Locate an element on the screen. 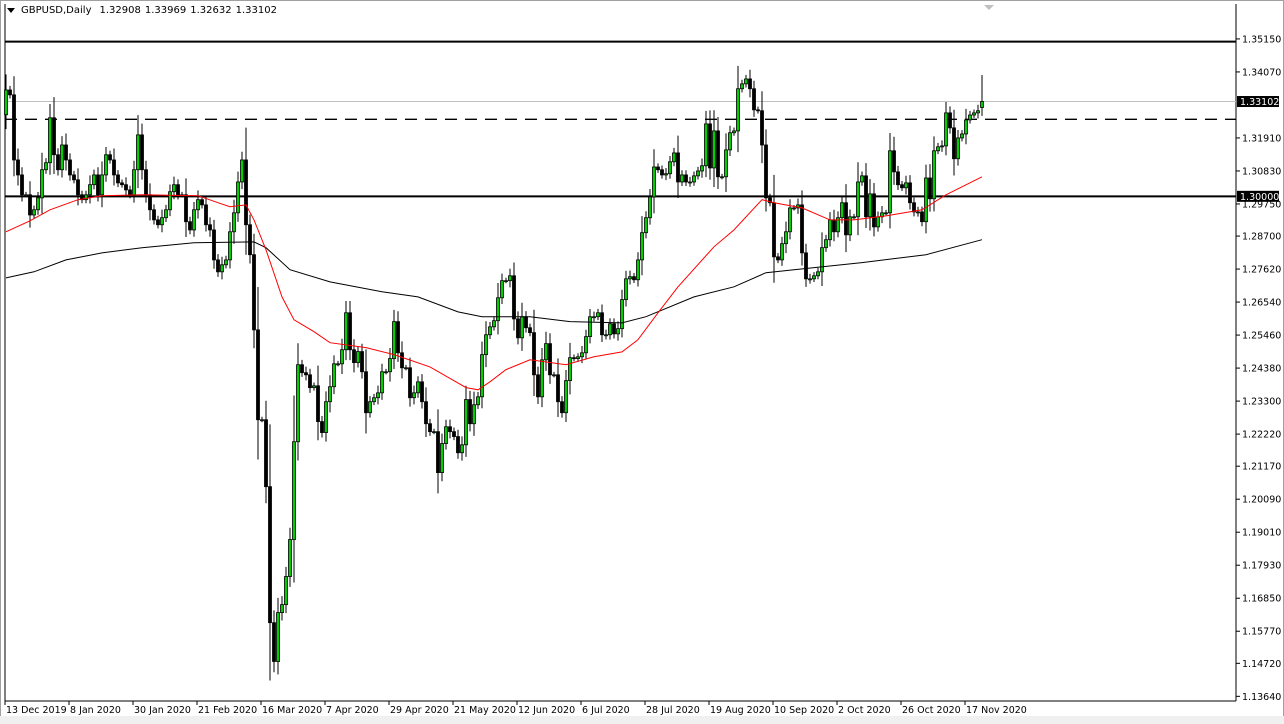 The width and height of the screenshot is (1284, 724). ohlc-open: 1.32908 is located at coordinates (120, 10).